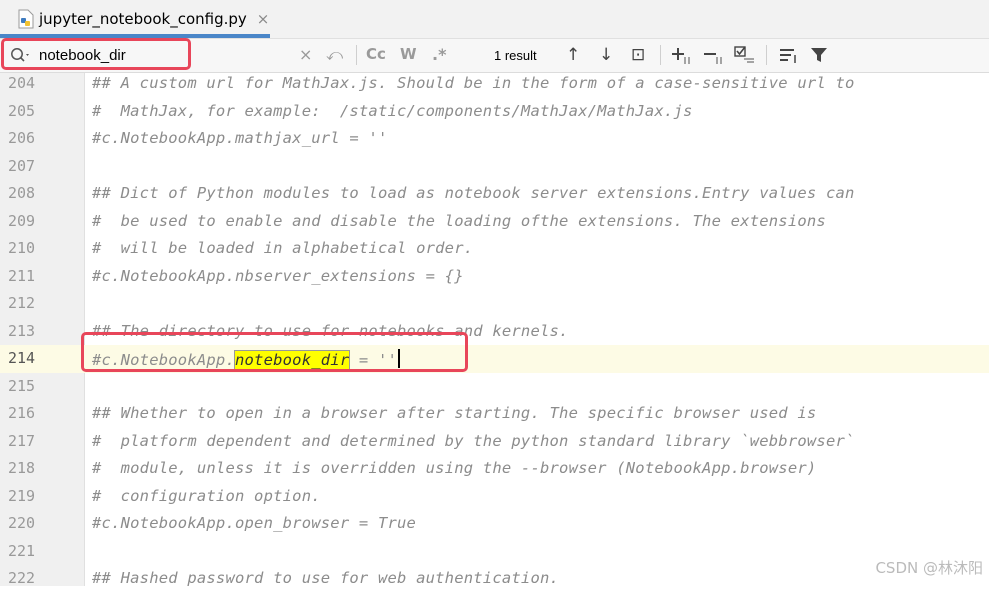  I want to click on line-number: 204, so click(22, 83).